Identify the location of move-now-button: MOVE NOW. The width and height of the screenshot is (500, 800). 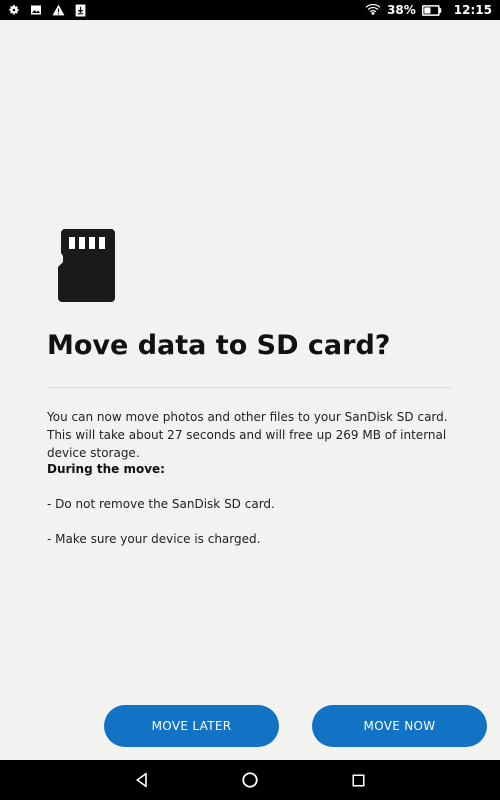
(399, 726).